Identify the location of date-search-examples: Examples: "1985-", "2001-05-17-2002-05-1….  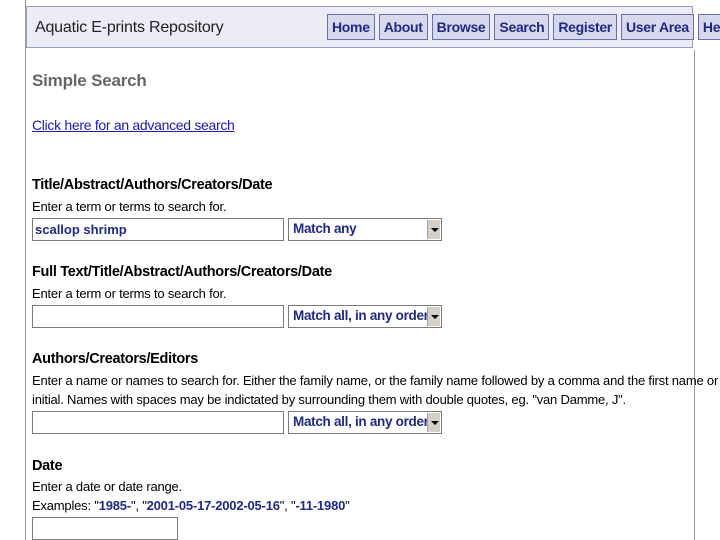
(191, 505).